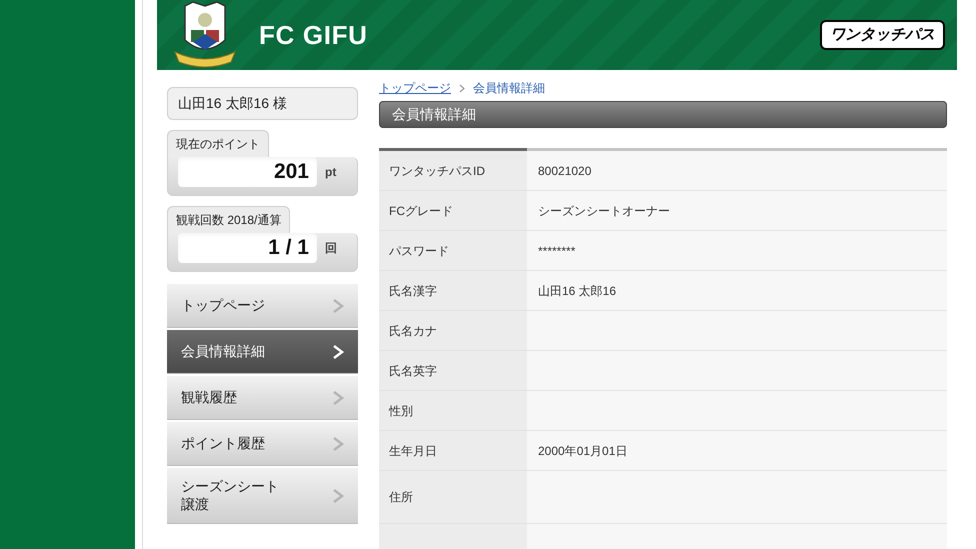  What do you see at coordinates (262, 398) in the screenshot?
I see `sidebar-menu-item: 観戦履歴` at bounding box center [262, 398].